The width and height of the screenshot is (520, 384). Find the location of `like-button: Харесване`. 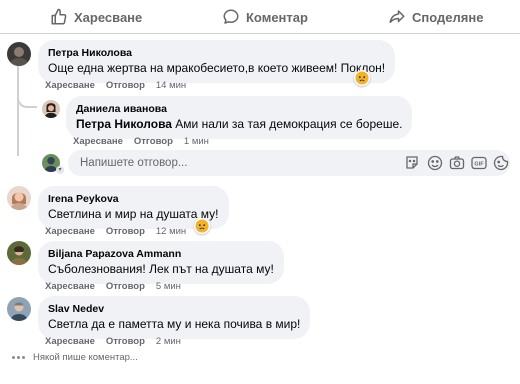

like-button: Харесване is located at coordinates (96, 17).